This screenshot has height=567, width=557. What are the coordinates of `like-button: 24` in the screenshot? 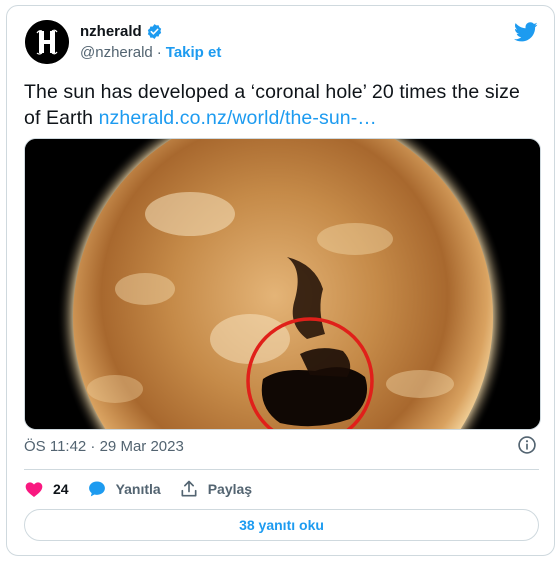 It's located at (46, 489).